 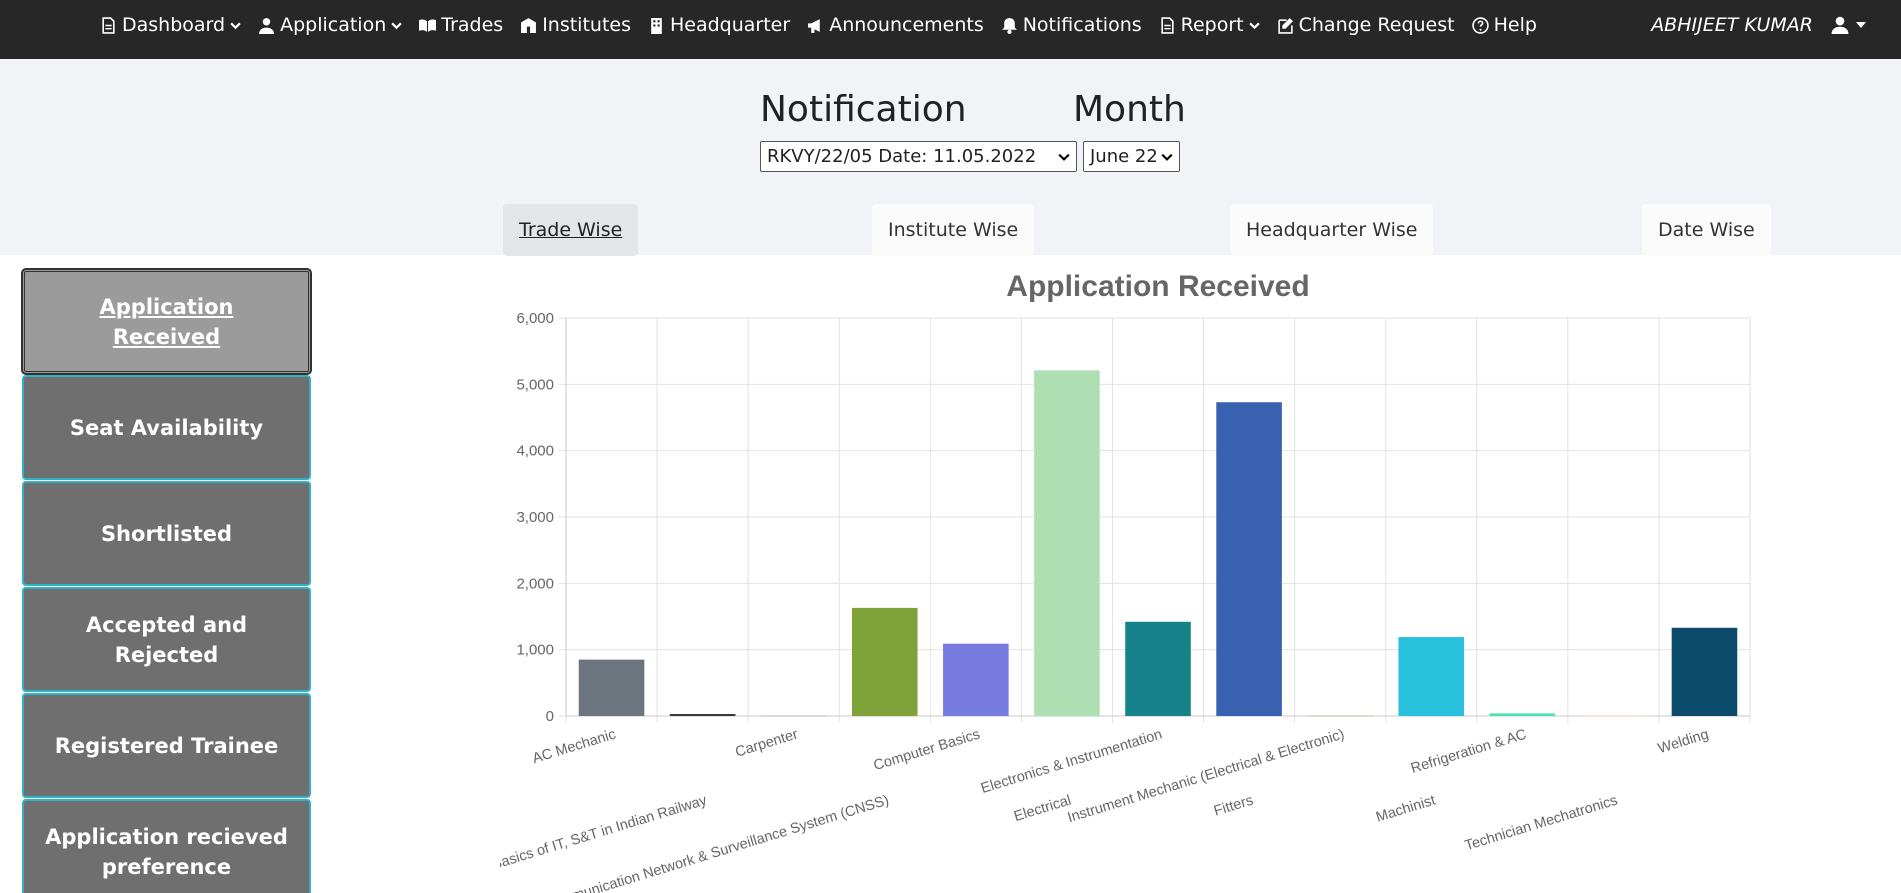 What do you see at coordinates (166, 321) in the screenshot?
I see `sidebar-item-application-received: Application Received` at bounding box center [166, 321].